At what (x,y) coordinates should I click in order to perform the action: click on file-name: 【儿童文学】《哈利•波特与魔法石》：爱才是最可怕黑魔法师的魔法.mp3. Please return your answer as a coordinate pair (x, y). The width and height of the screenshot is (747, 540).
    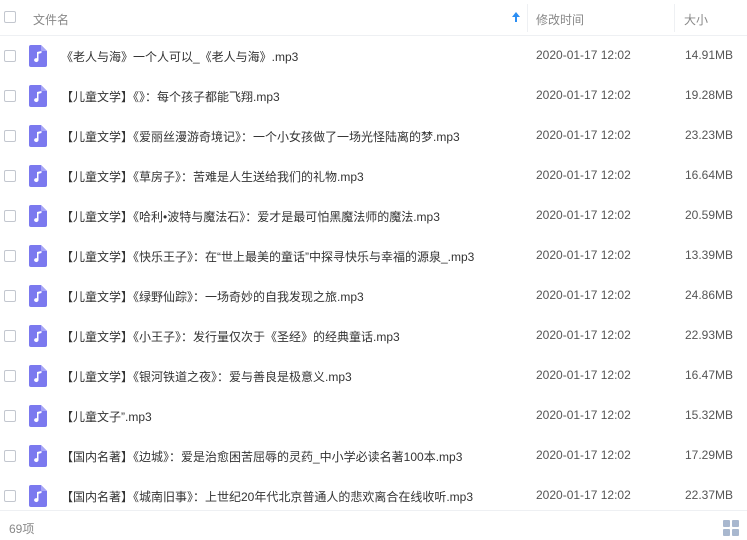
    Looking at the image, I should click on (291, 216).